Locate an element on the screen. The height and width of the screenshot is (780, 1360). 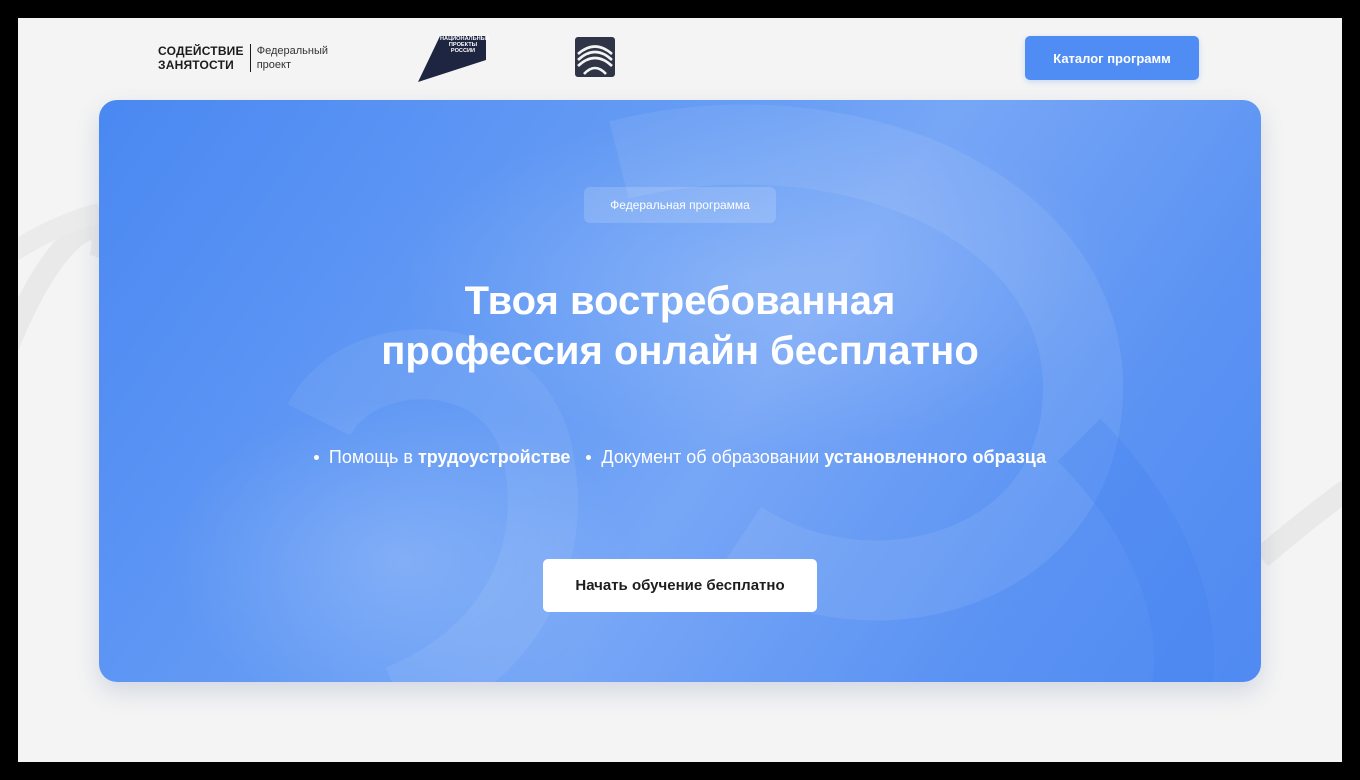
szan-logo-title: СОДЕЙСТВИЕ ЗАНЯТОСТИ is located at coordinates (204, 58).